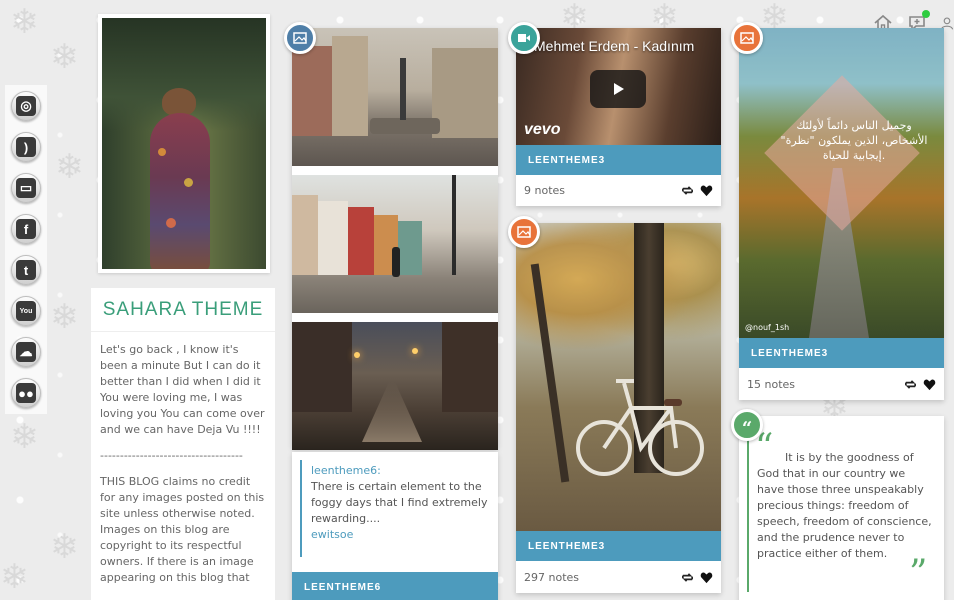 Image resolution: width=954 pixels, height=600 pixels. What do you see at coordinates (551, 577) in the screenshot?
I see `notes-count: 297 notes` at bounding box center [551, 577].